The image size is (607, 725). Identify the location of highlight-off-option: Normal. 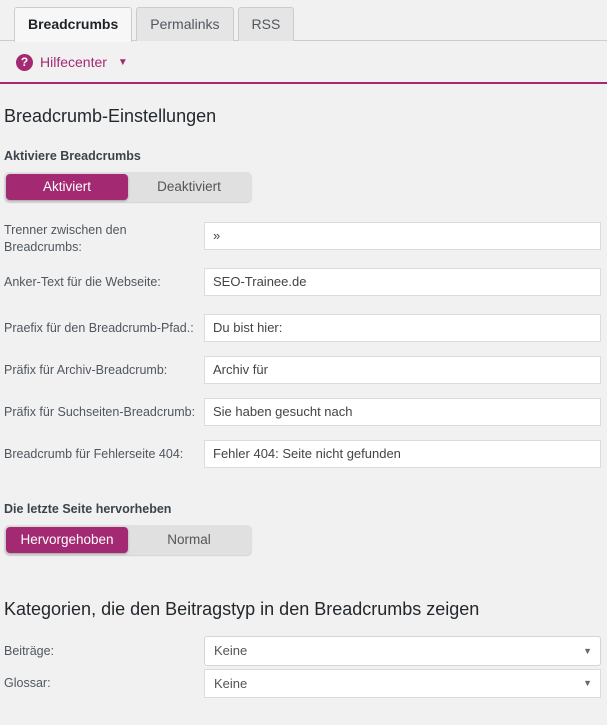
(189, 540).